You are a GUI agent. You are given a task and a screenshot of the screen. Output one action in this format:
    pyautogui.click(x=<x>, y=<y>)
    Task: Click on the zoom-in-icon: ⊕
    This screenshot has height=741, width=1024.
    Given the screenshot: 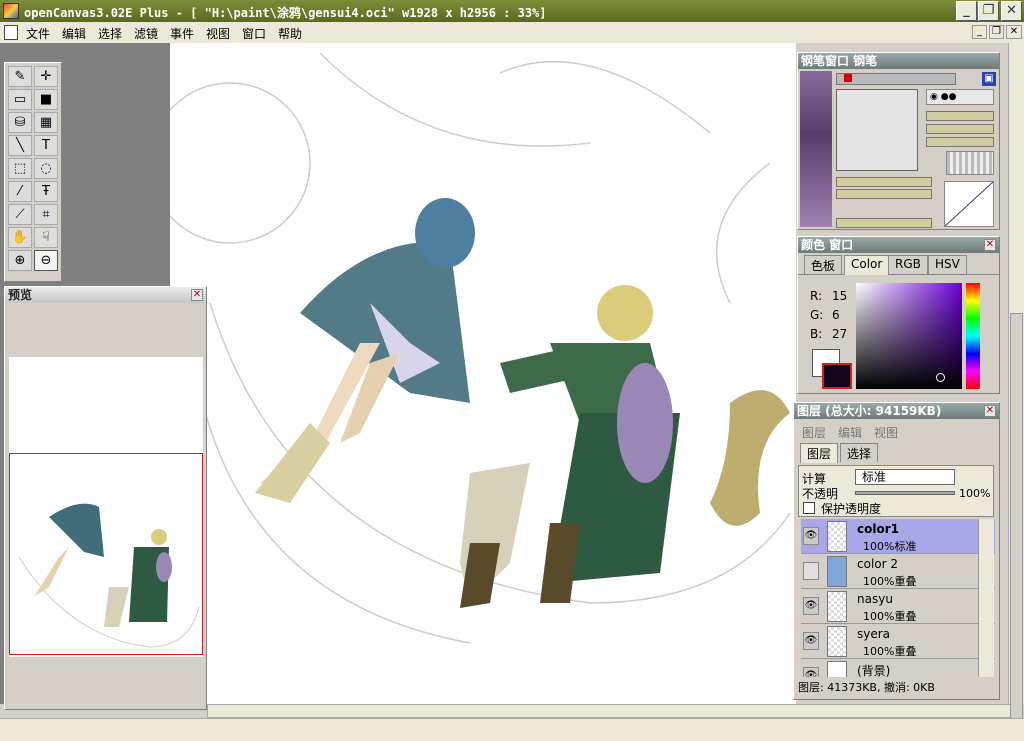 What is the action you would take?
    pyautogui.click(x=20, y=260)
    